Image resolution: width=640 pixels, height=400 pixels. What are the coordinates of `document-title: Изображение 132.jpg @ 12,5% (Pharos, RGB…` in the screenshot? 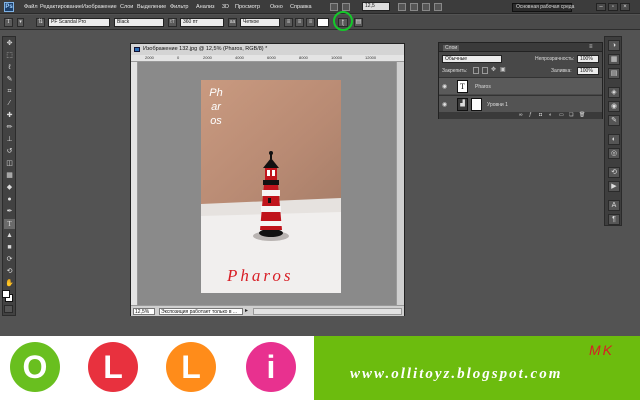 It's located at (267, 49).